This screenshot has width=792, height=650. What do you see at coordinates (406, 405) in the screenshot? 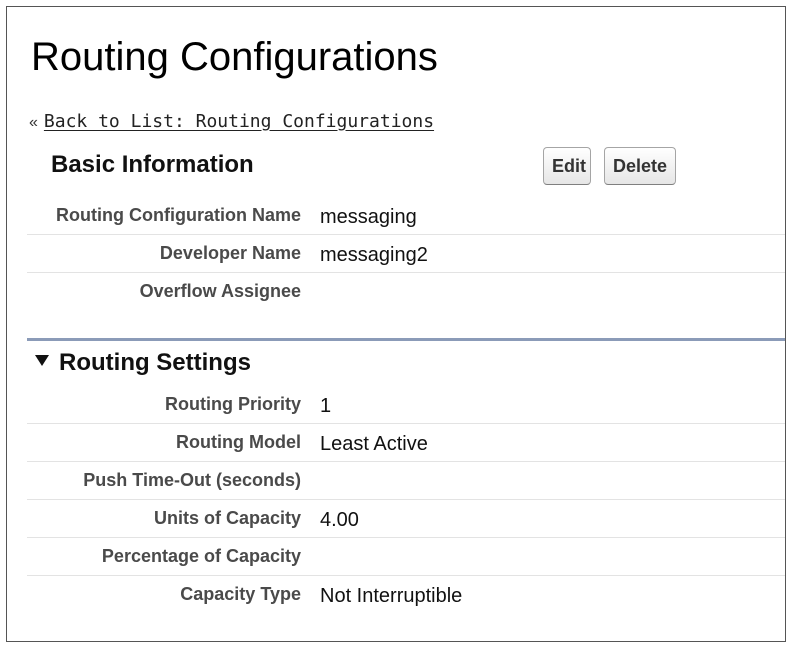
I see `field-row-routing-priority: Routing Priority 1` at bounding box center [406, 405].